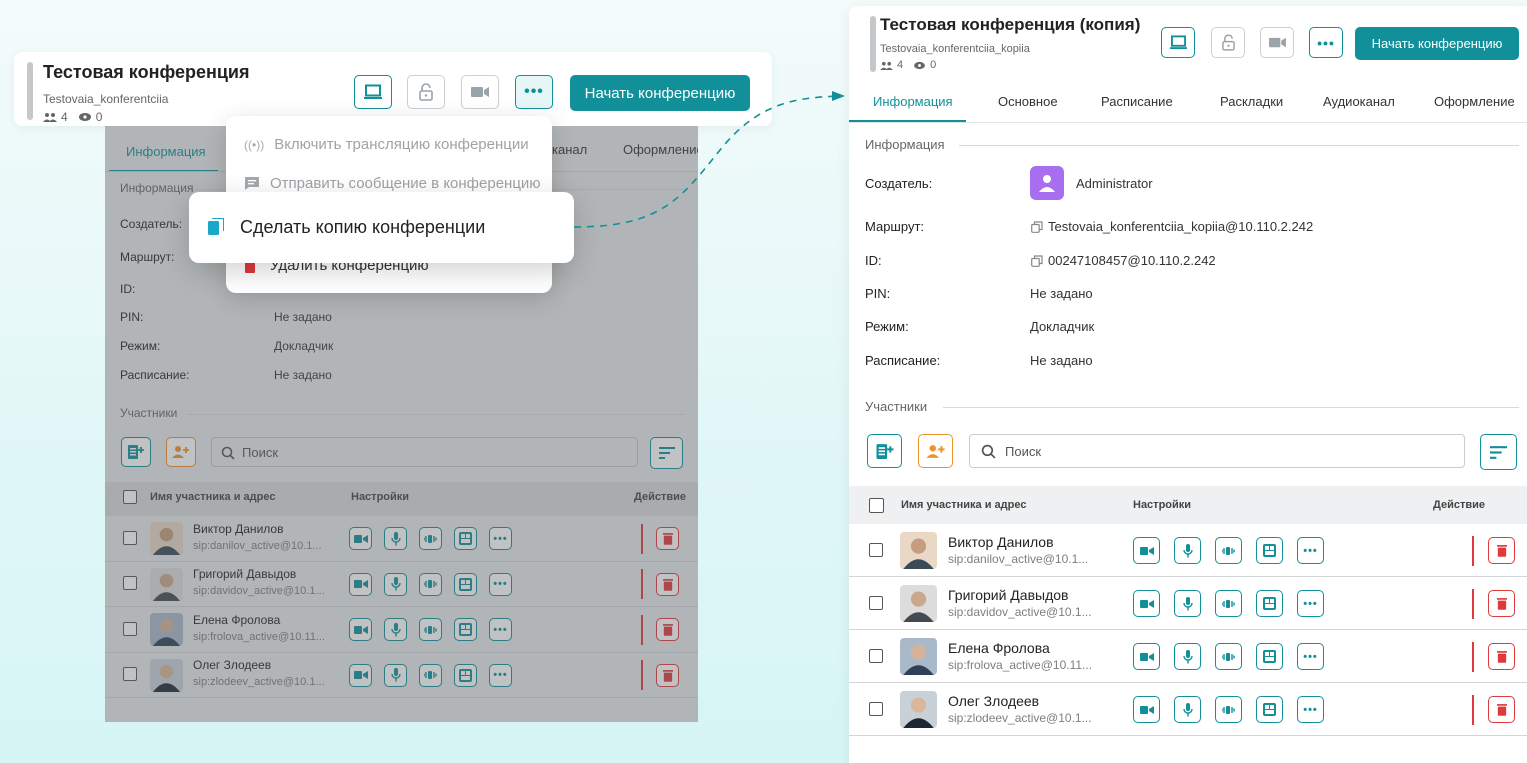  What do you see at coordinates (392, 183) in the screenshot?
I see `menu-item-send-message: Отправить сообщение в конференцию` at bounding box center [392, 183].